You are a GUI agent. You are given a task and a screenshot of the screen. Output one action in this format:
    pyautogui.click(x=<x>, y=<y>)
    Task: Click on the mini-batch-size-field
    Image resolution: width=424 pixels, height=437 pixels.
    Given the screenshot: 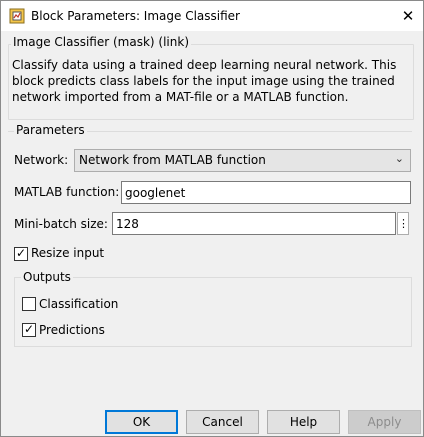 What is the action you would take?
    pyautogui.click(x=254, y=223)
    